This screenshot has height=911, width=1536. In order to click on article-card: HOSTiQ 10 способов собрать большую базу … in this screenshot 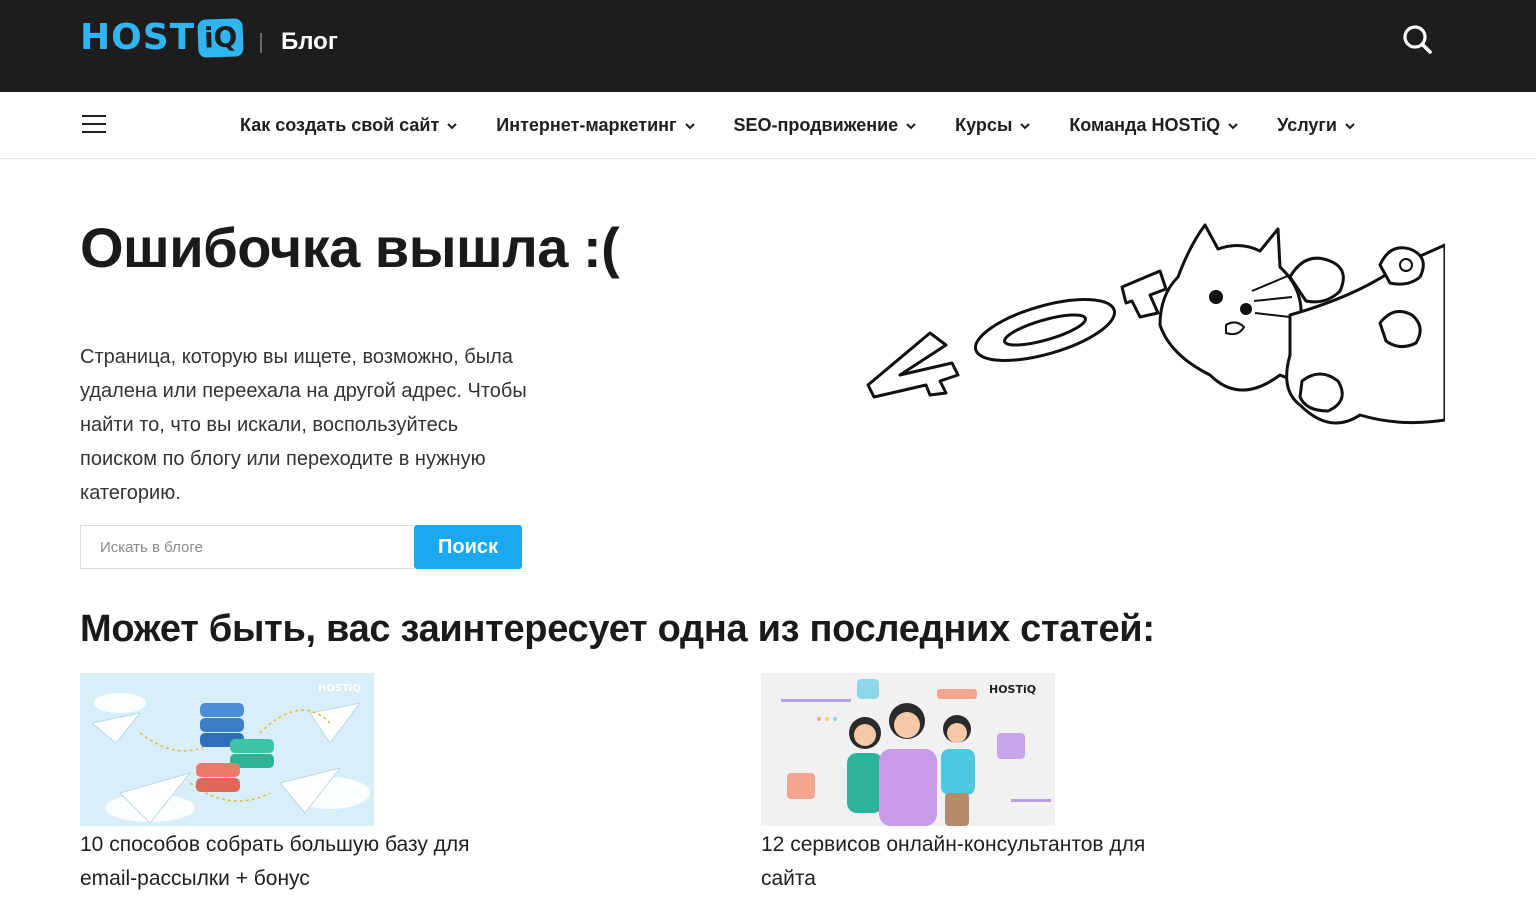, I will do `click(290, 784)`.